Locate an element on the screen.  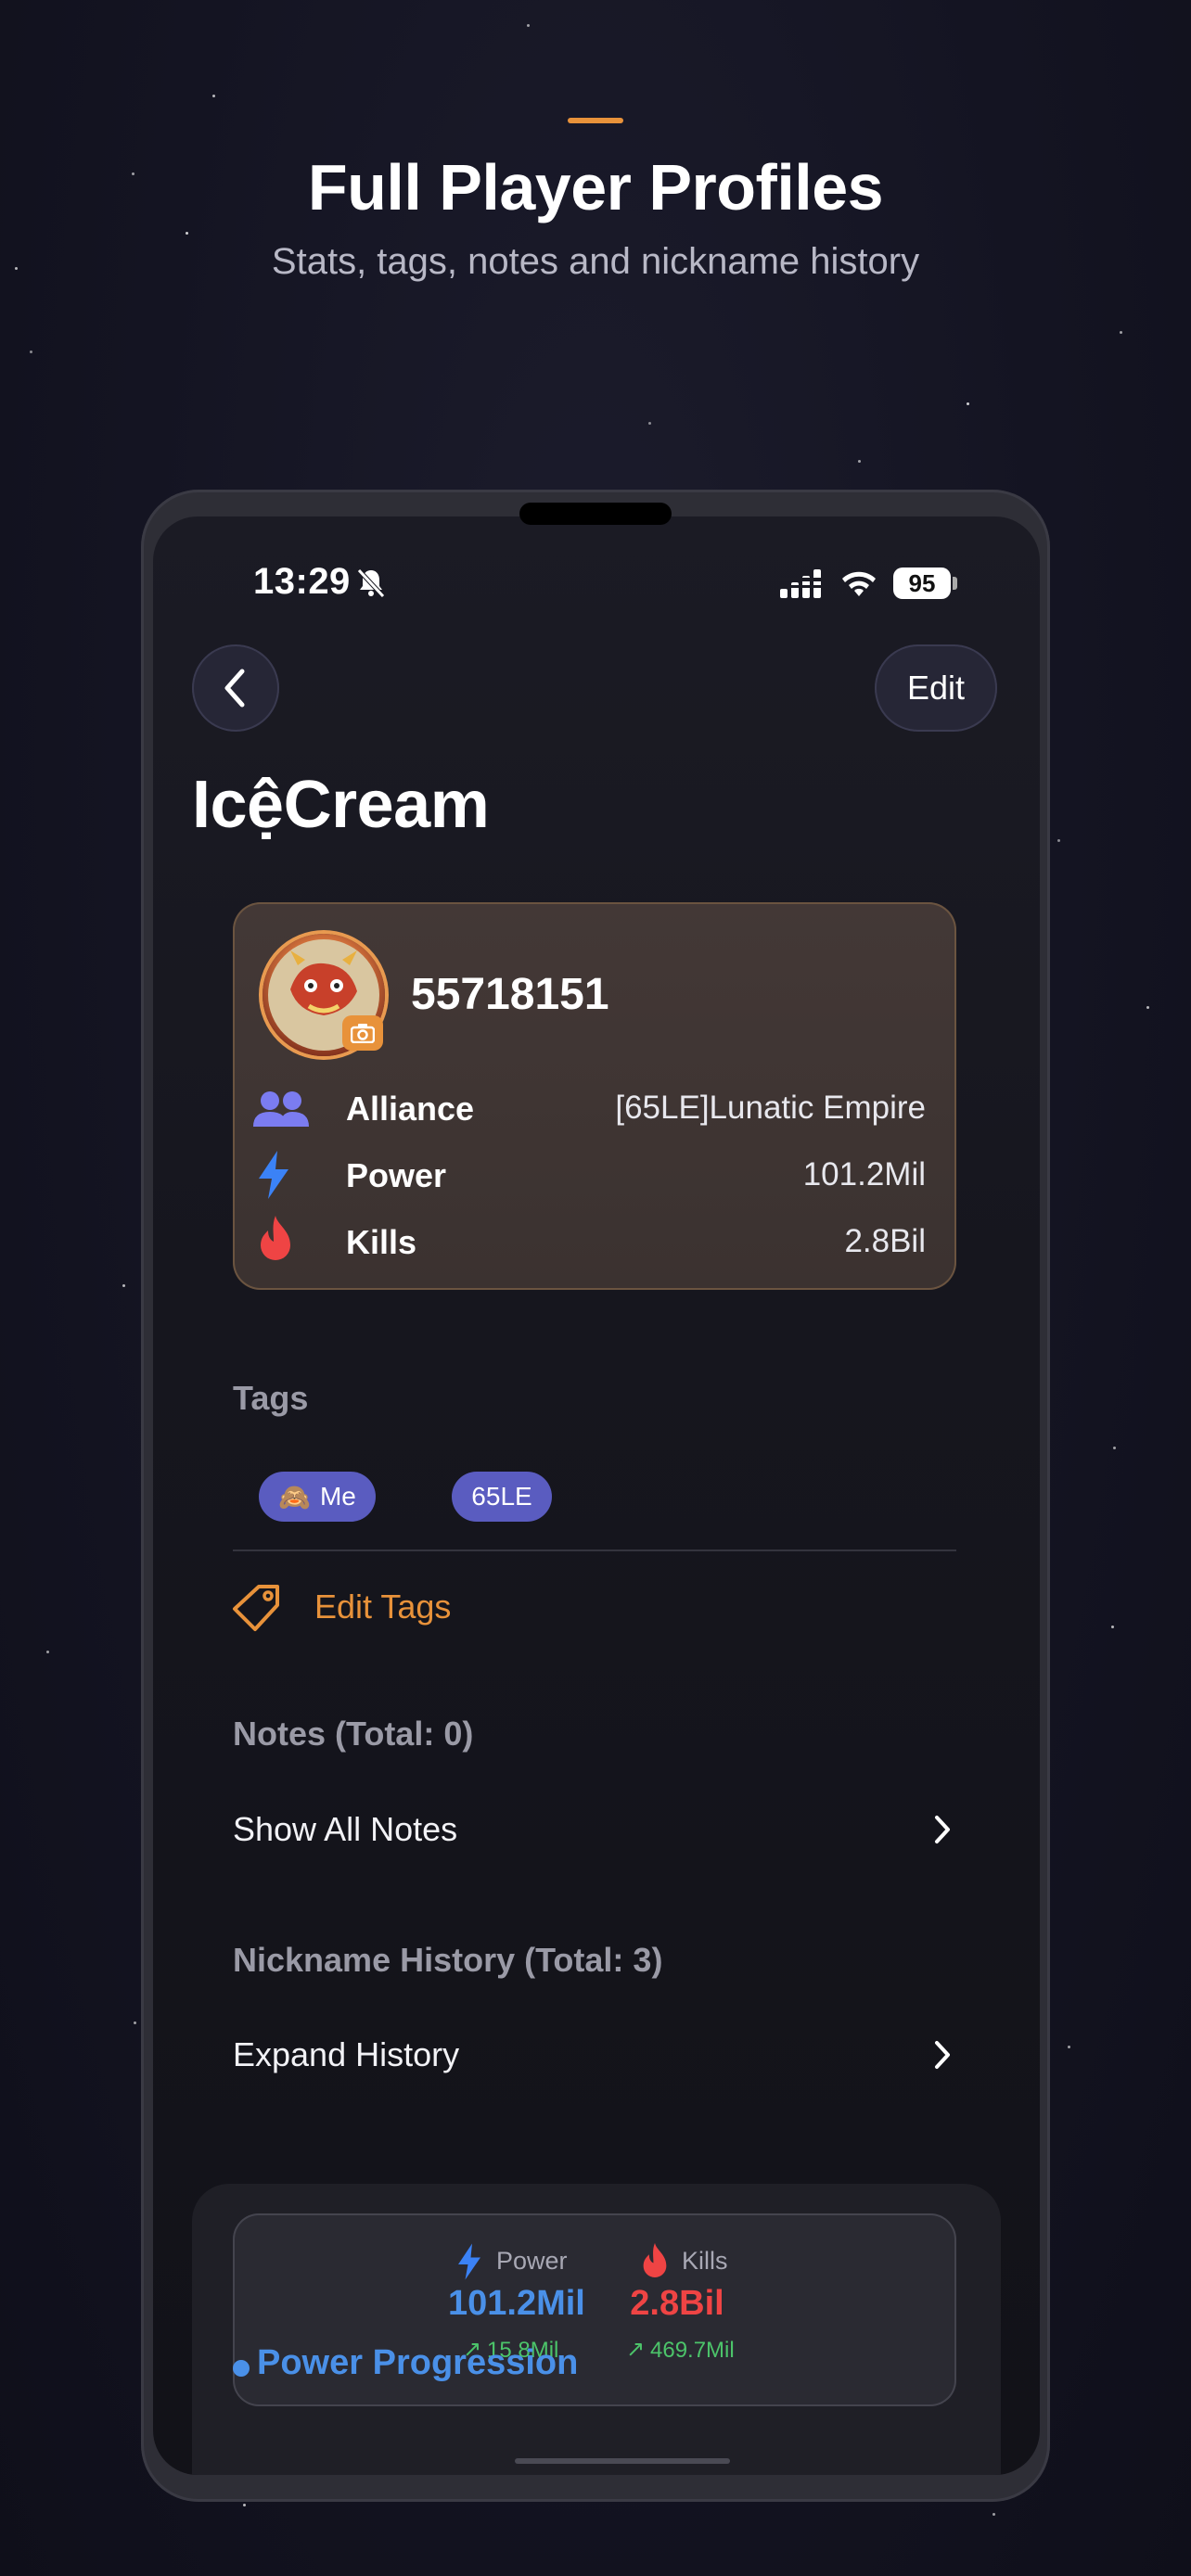
summary-power-value: 101.2Mil is located at coordinates (516, 2303).